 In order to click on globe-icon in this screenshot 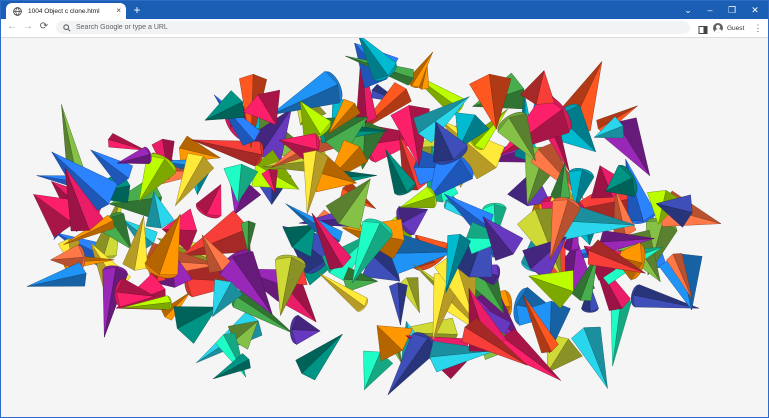, I will do `click(17, 11)`.